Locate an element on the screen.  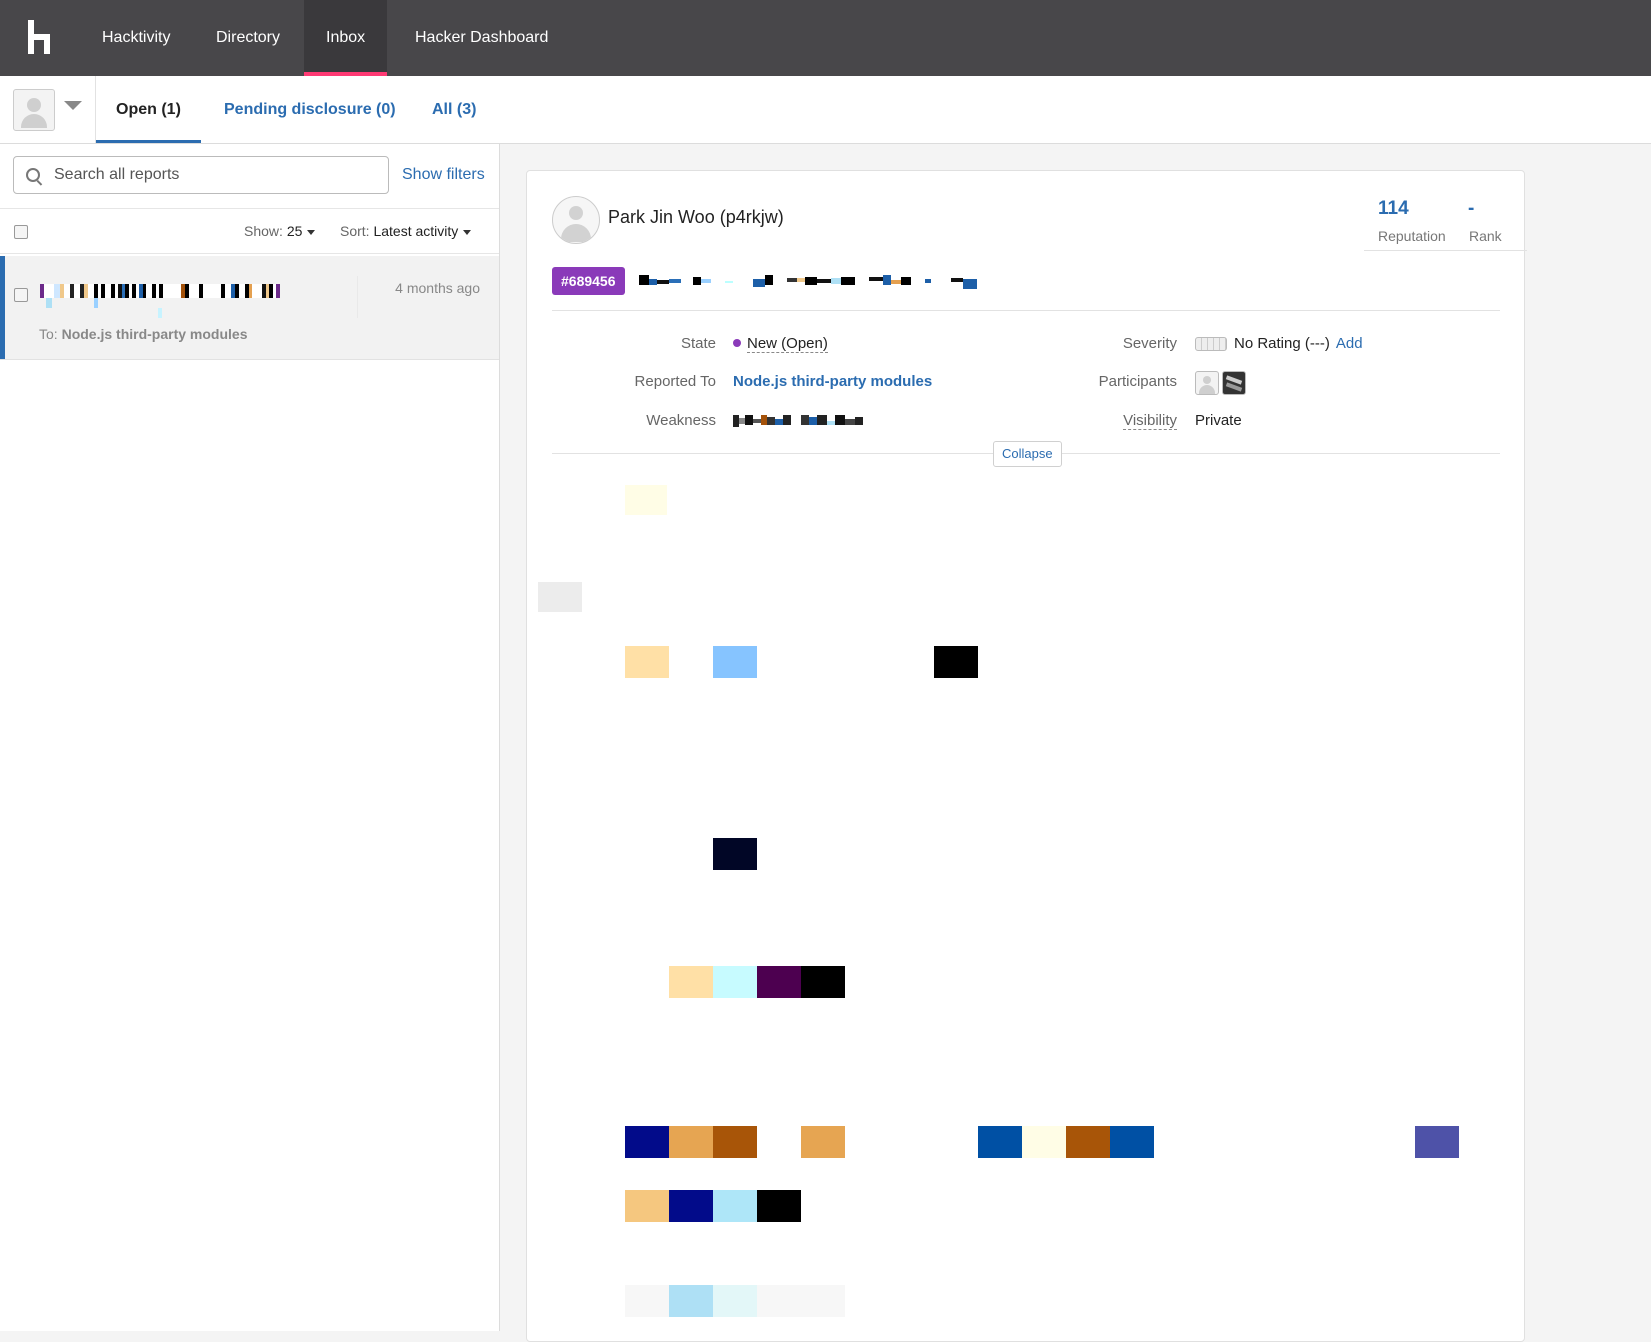
reputation-value: 114 is located at coordinates (1393, 208).